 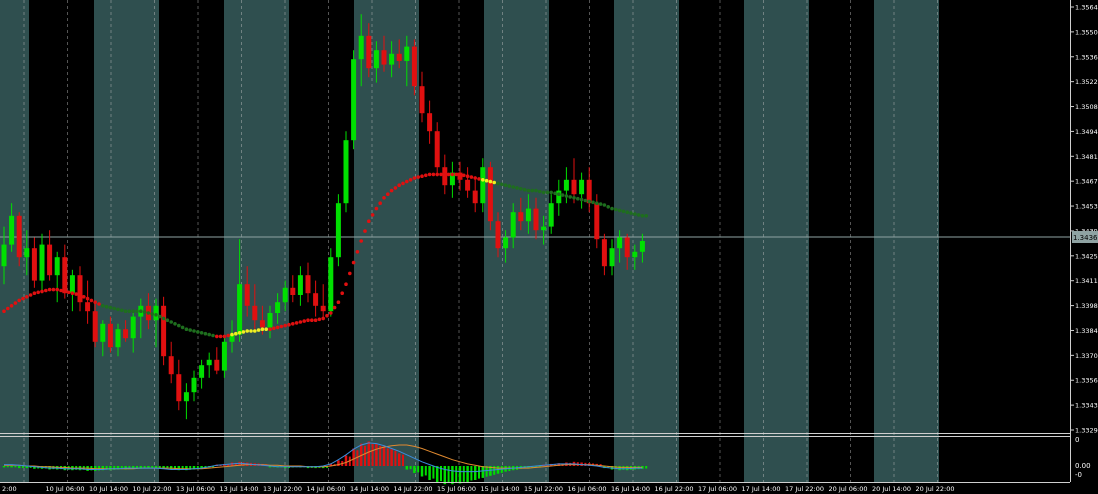 I want to click on price-tick-label: 1.34810, so click(x=1086, y=157).